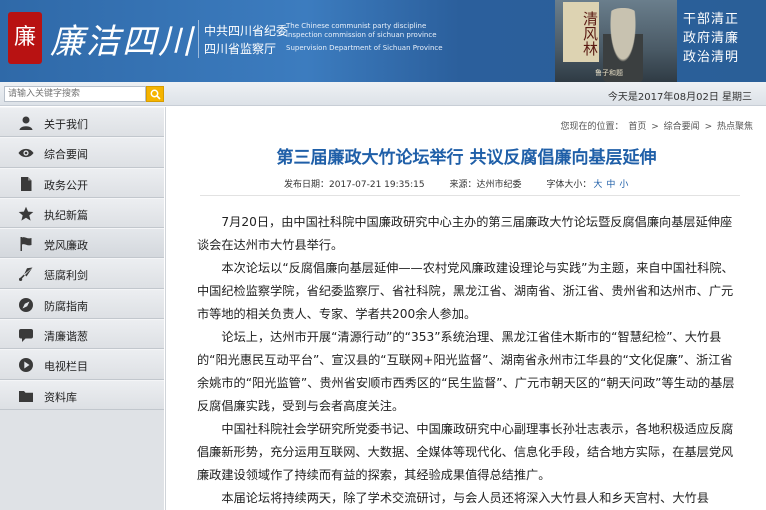  I want to click on chat-icon, so click(26, 336).